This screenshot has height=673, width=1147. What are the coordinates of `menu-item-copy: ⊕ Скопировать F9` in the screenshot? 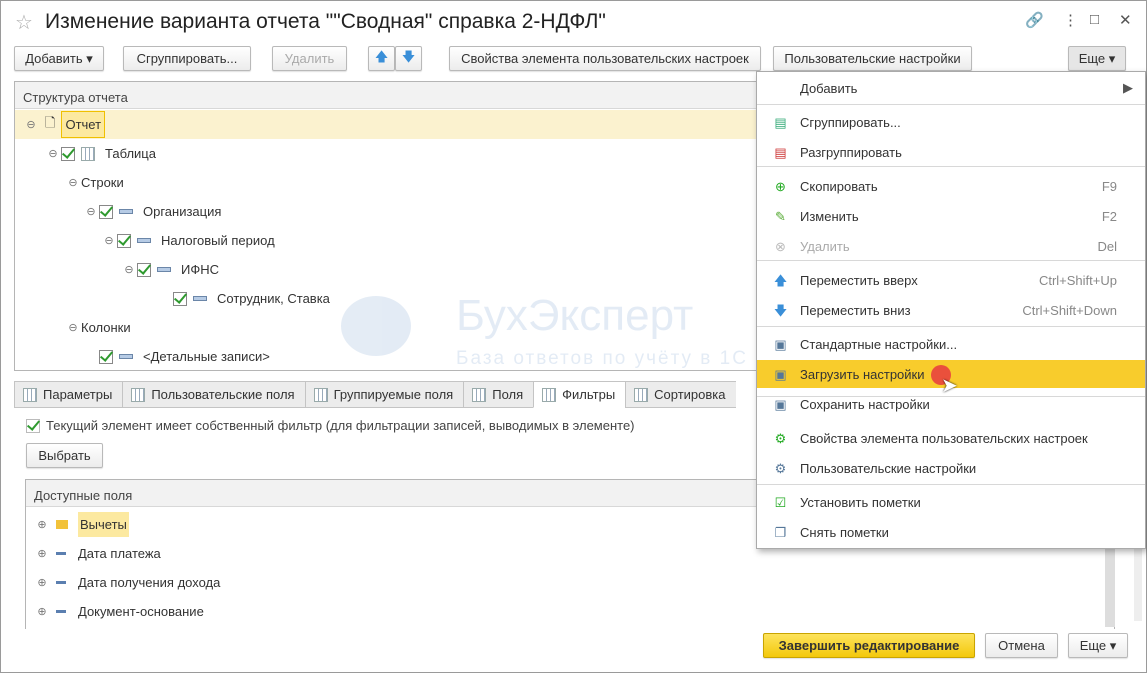 It's located at (951, 186).